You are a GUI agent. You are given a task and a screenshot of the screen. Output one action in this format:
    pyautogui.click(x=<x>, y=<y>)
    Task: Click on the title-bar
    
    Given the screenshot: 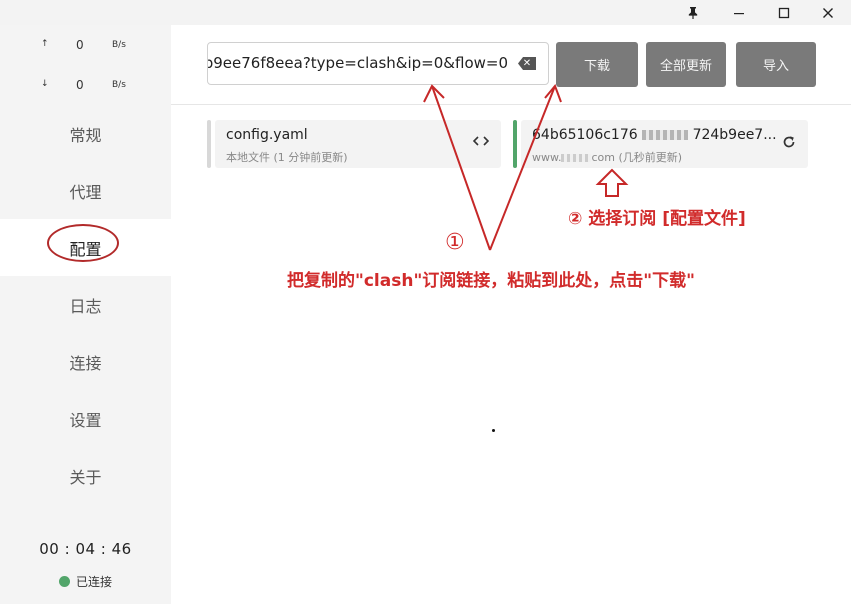 What is the action you would take?
    pyautogui.click(x=425, y=12)
    